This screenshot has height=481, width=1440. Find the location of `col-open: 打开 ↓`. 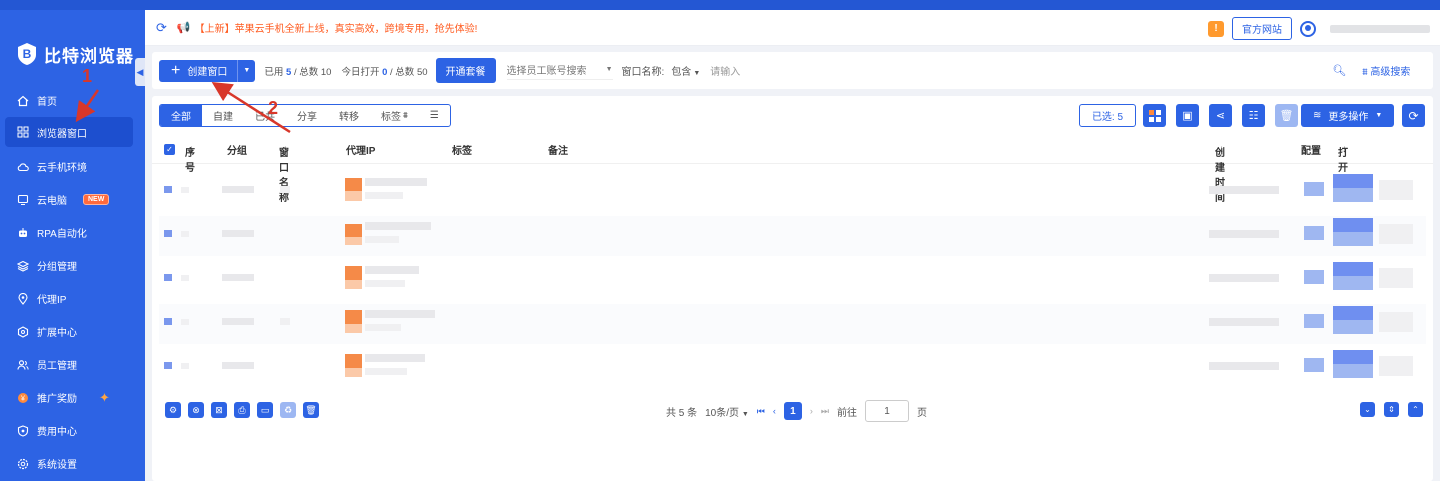

col-open: 打开 ↓ is located at coordinates (1343, 159).